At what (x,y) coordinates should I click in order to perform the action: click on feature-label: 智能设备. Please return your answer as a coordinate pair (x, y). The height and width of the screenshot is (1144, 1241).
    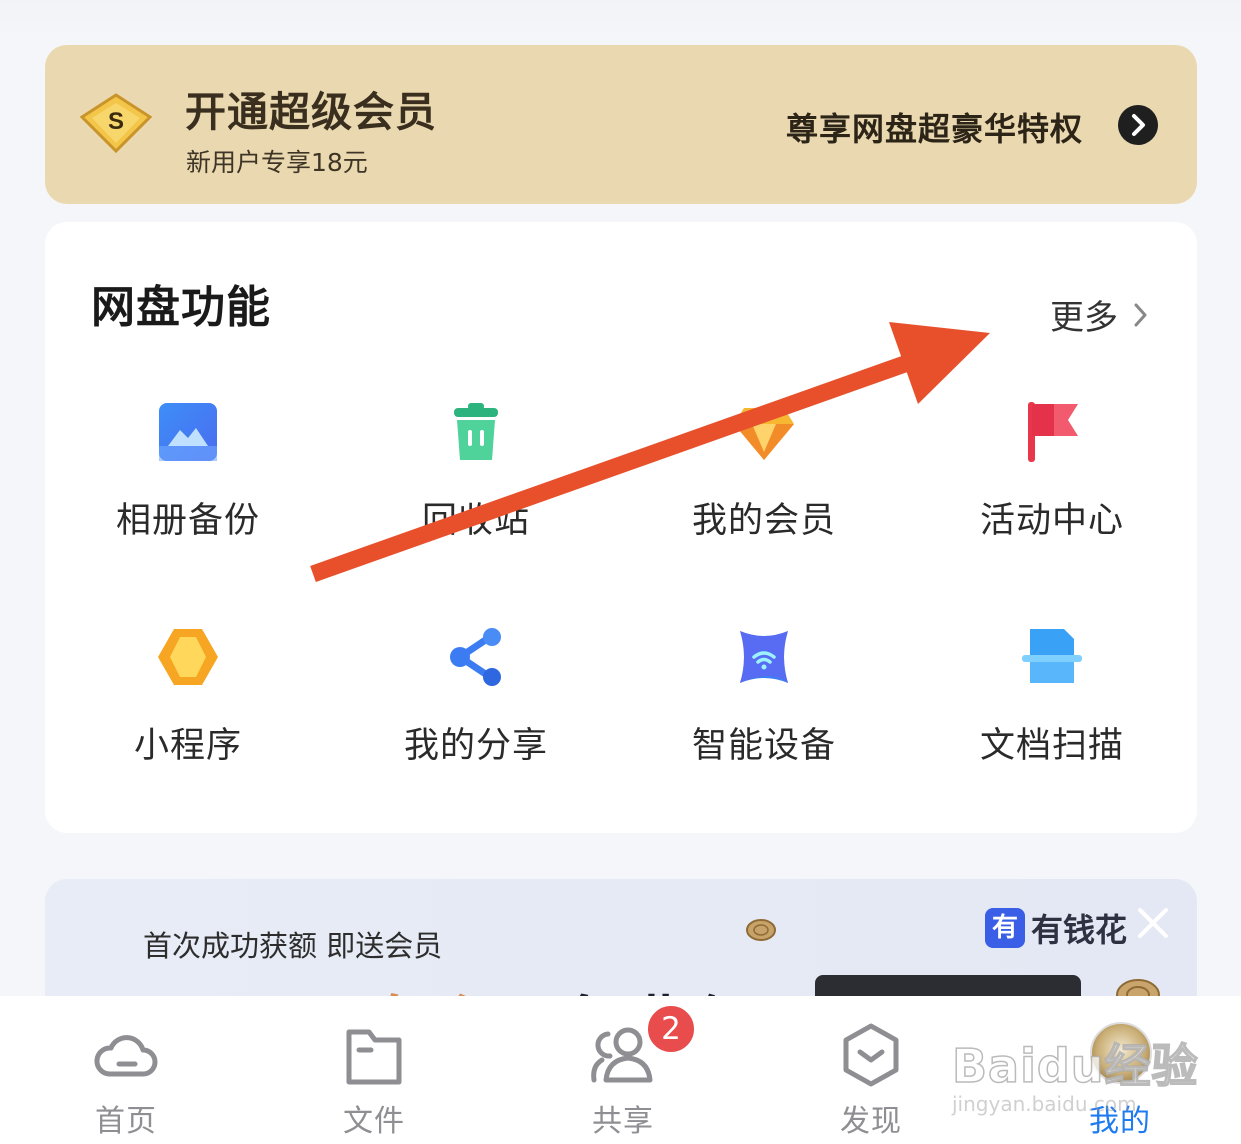
    Looking at the image, I should click on (763, 746).